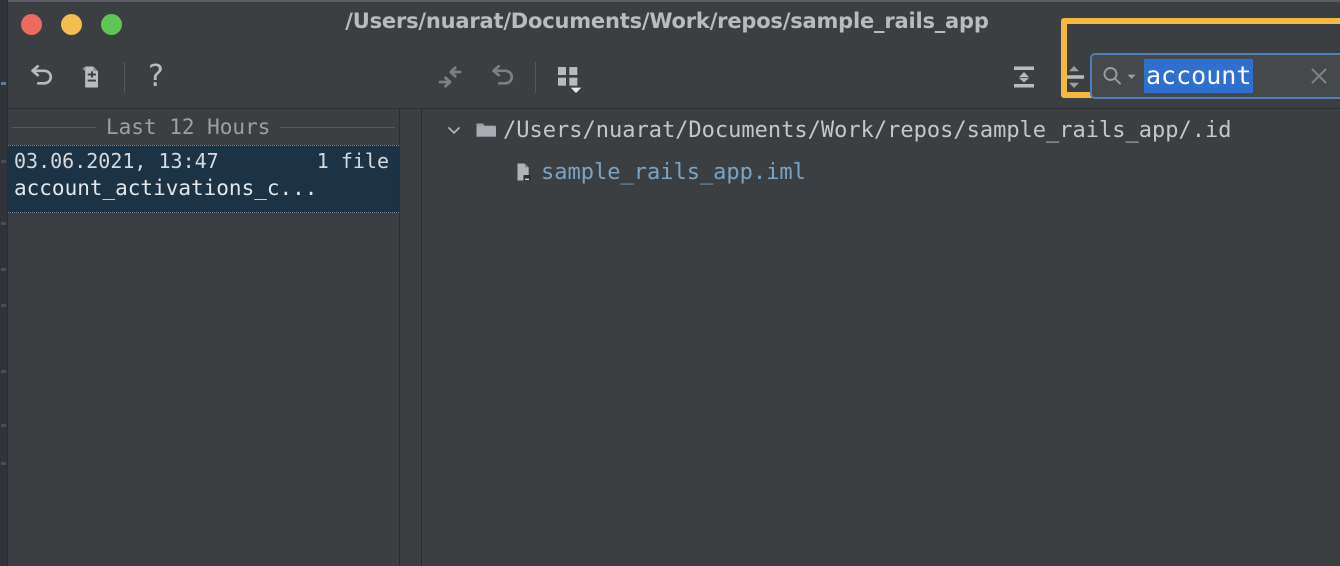  I want to click on expand-all-icon, so click(1074, 77).